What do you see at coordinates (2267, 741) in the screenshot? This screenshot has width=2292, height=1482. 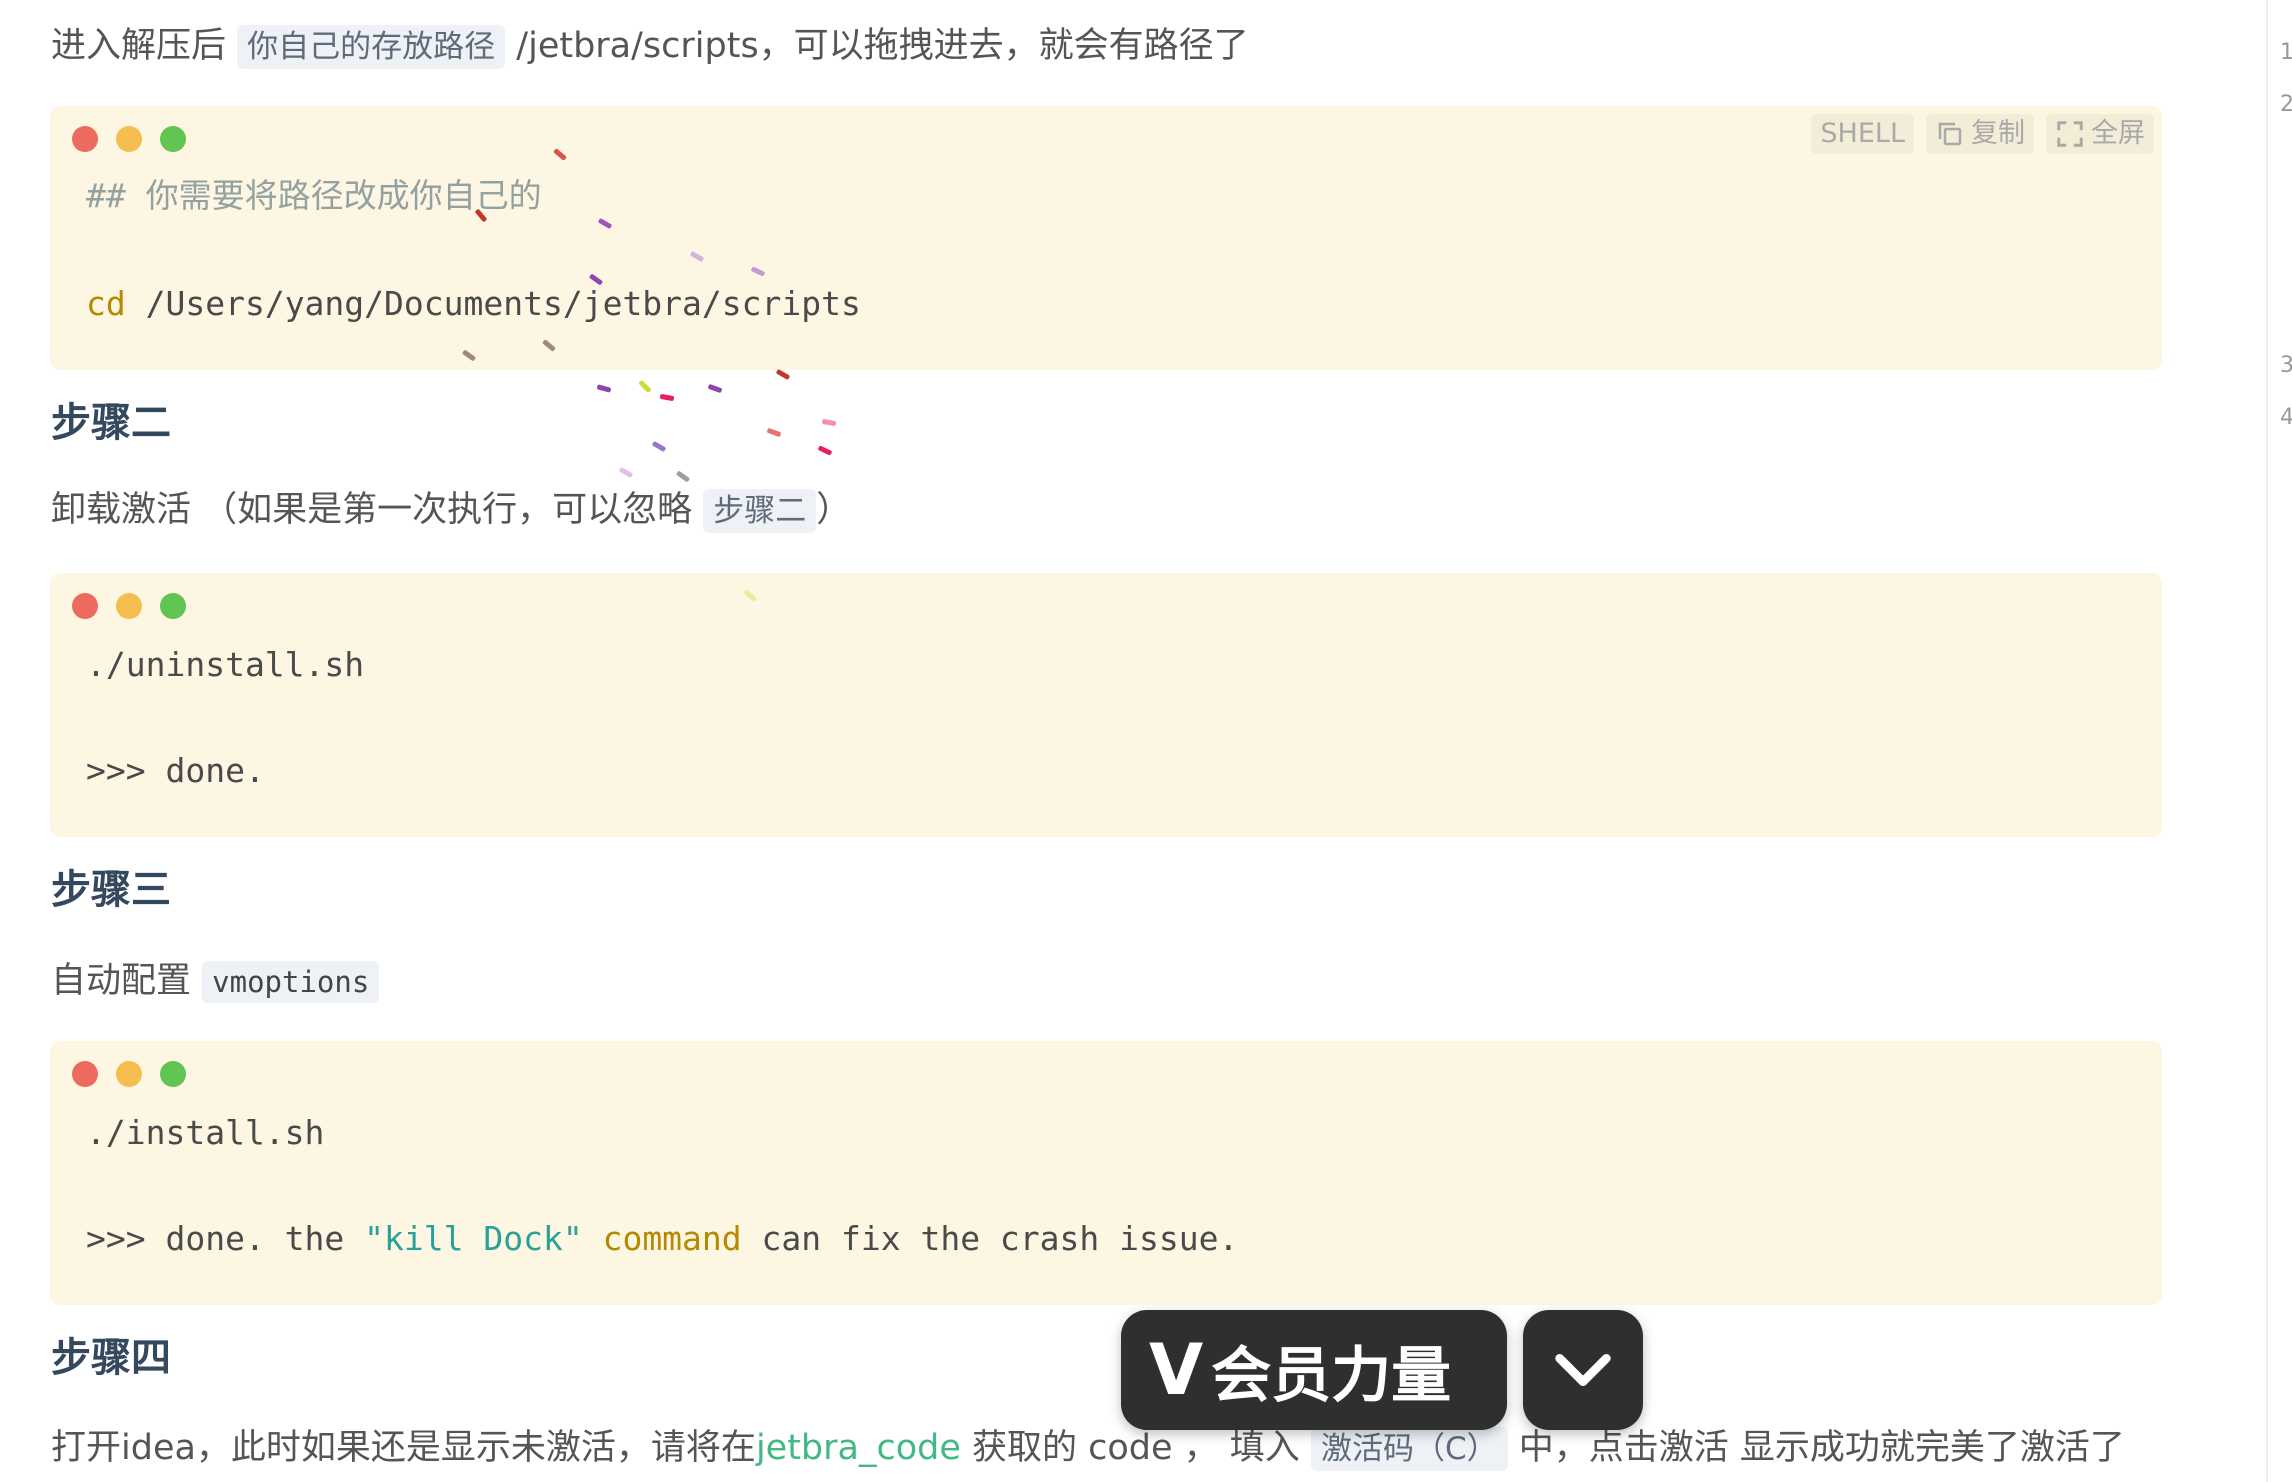 I see `right-scroll-divider` at bounding box center [2267, 741].